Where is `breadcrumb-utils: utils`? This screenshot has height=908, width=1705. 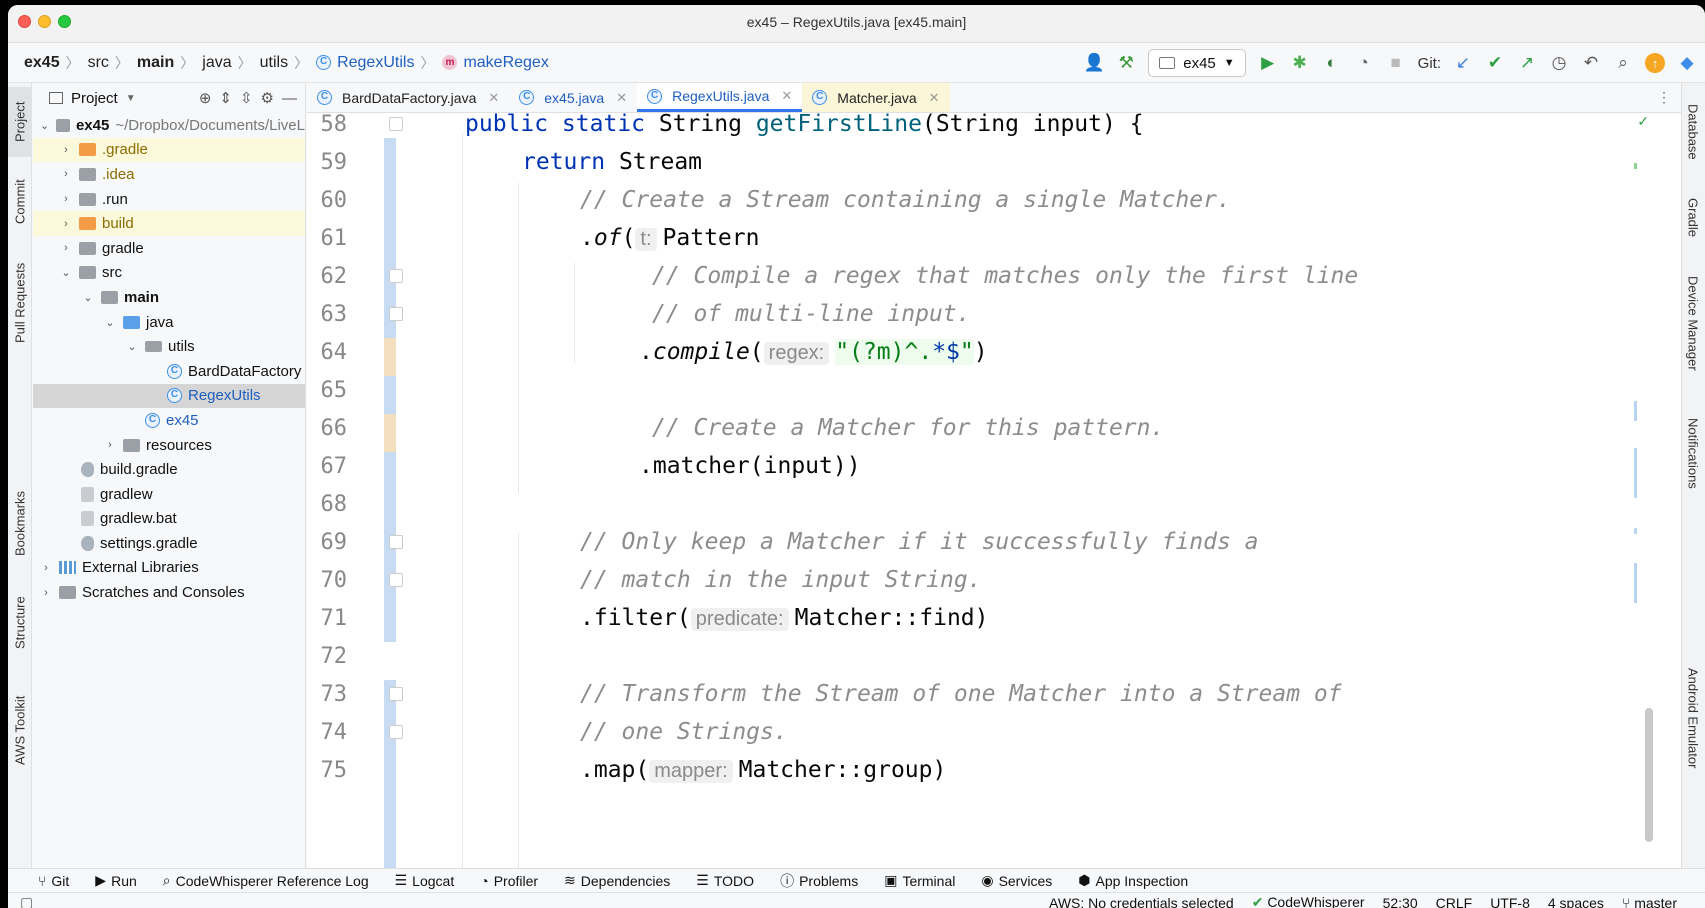 breadcrumb-utils: utils is located at coordinates (274, 63).